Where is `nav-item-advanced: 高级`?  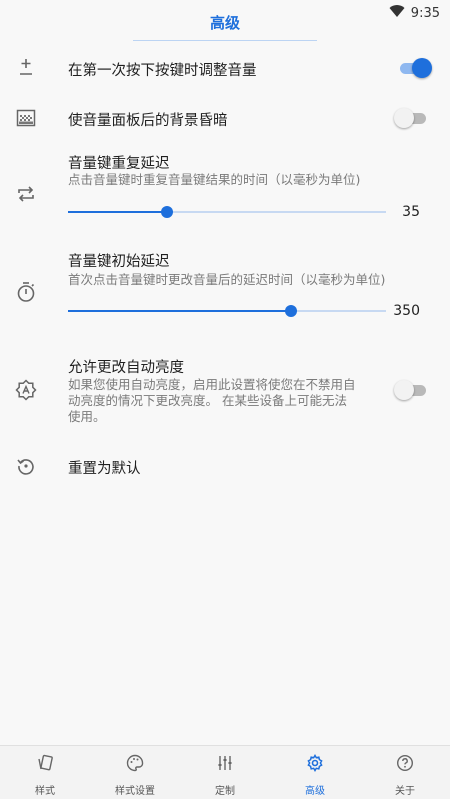
nav-item-advanced: 高级 is located at coordinates (315, 772).